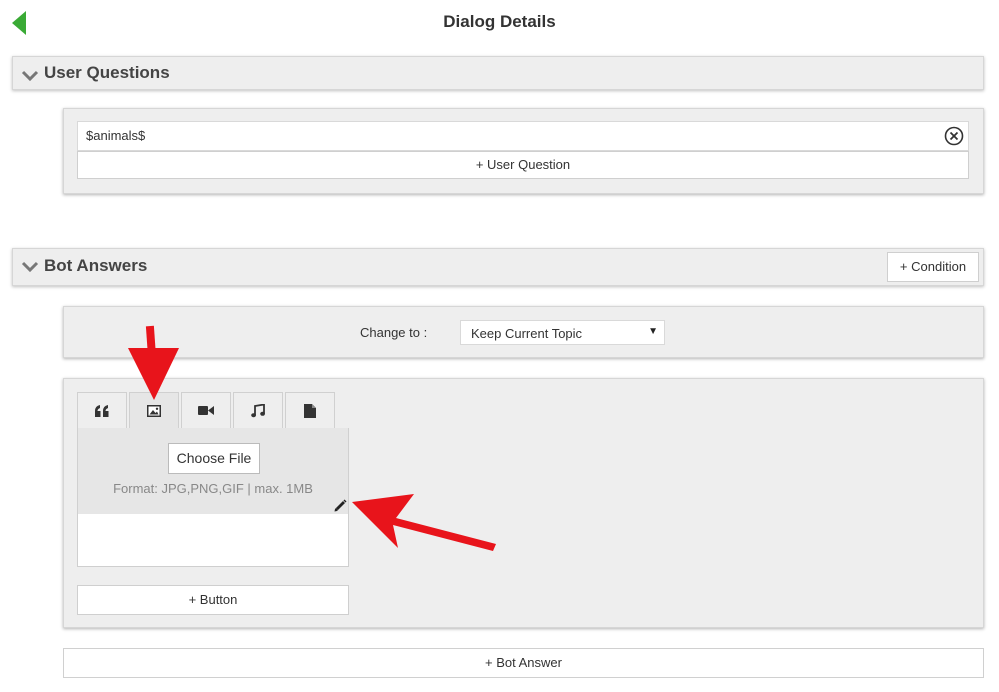  I want to click on user-questions-header: User Questions, so click(498, 73).